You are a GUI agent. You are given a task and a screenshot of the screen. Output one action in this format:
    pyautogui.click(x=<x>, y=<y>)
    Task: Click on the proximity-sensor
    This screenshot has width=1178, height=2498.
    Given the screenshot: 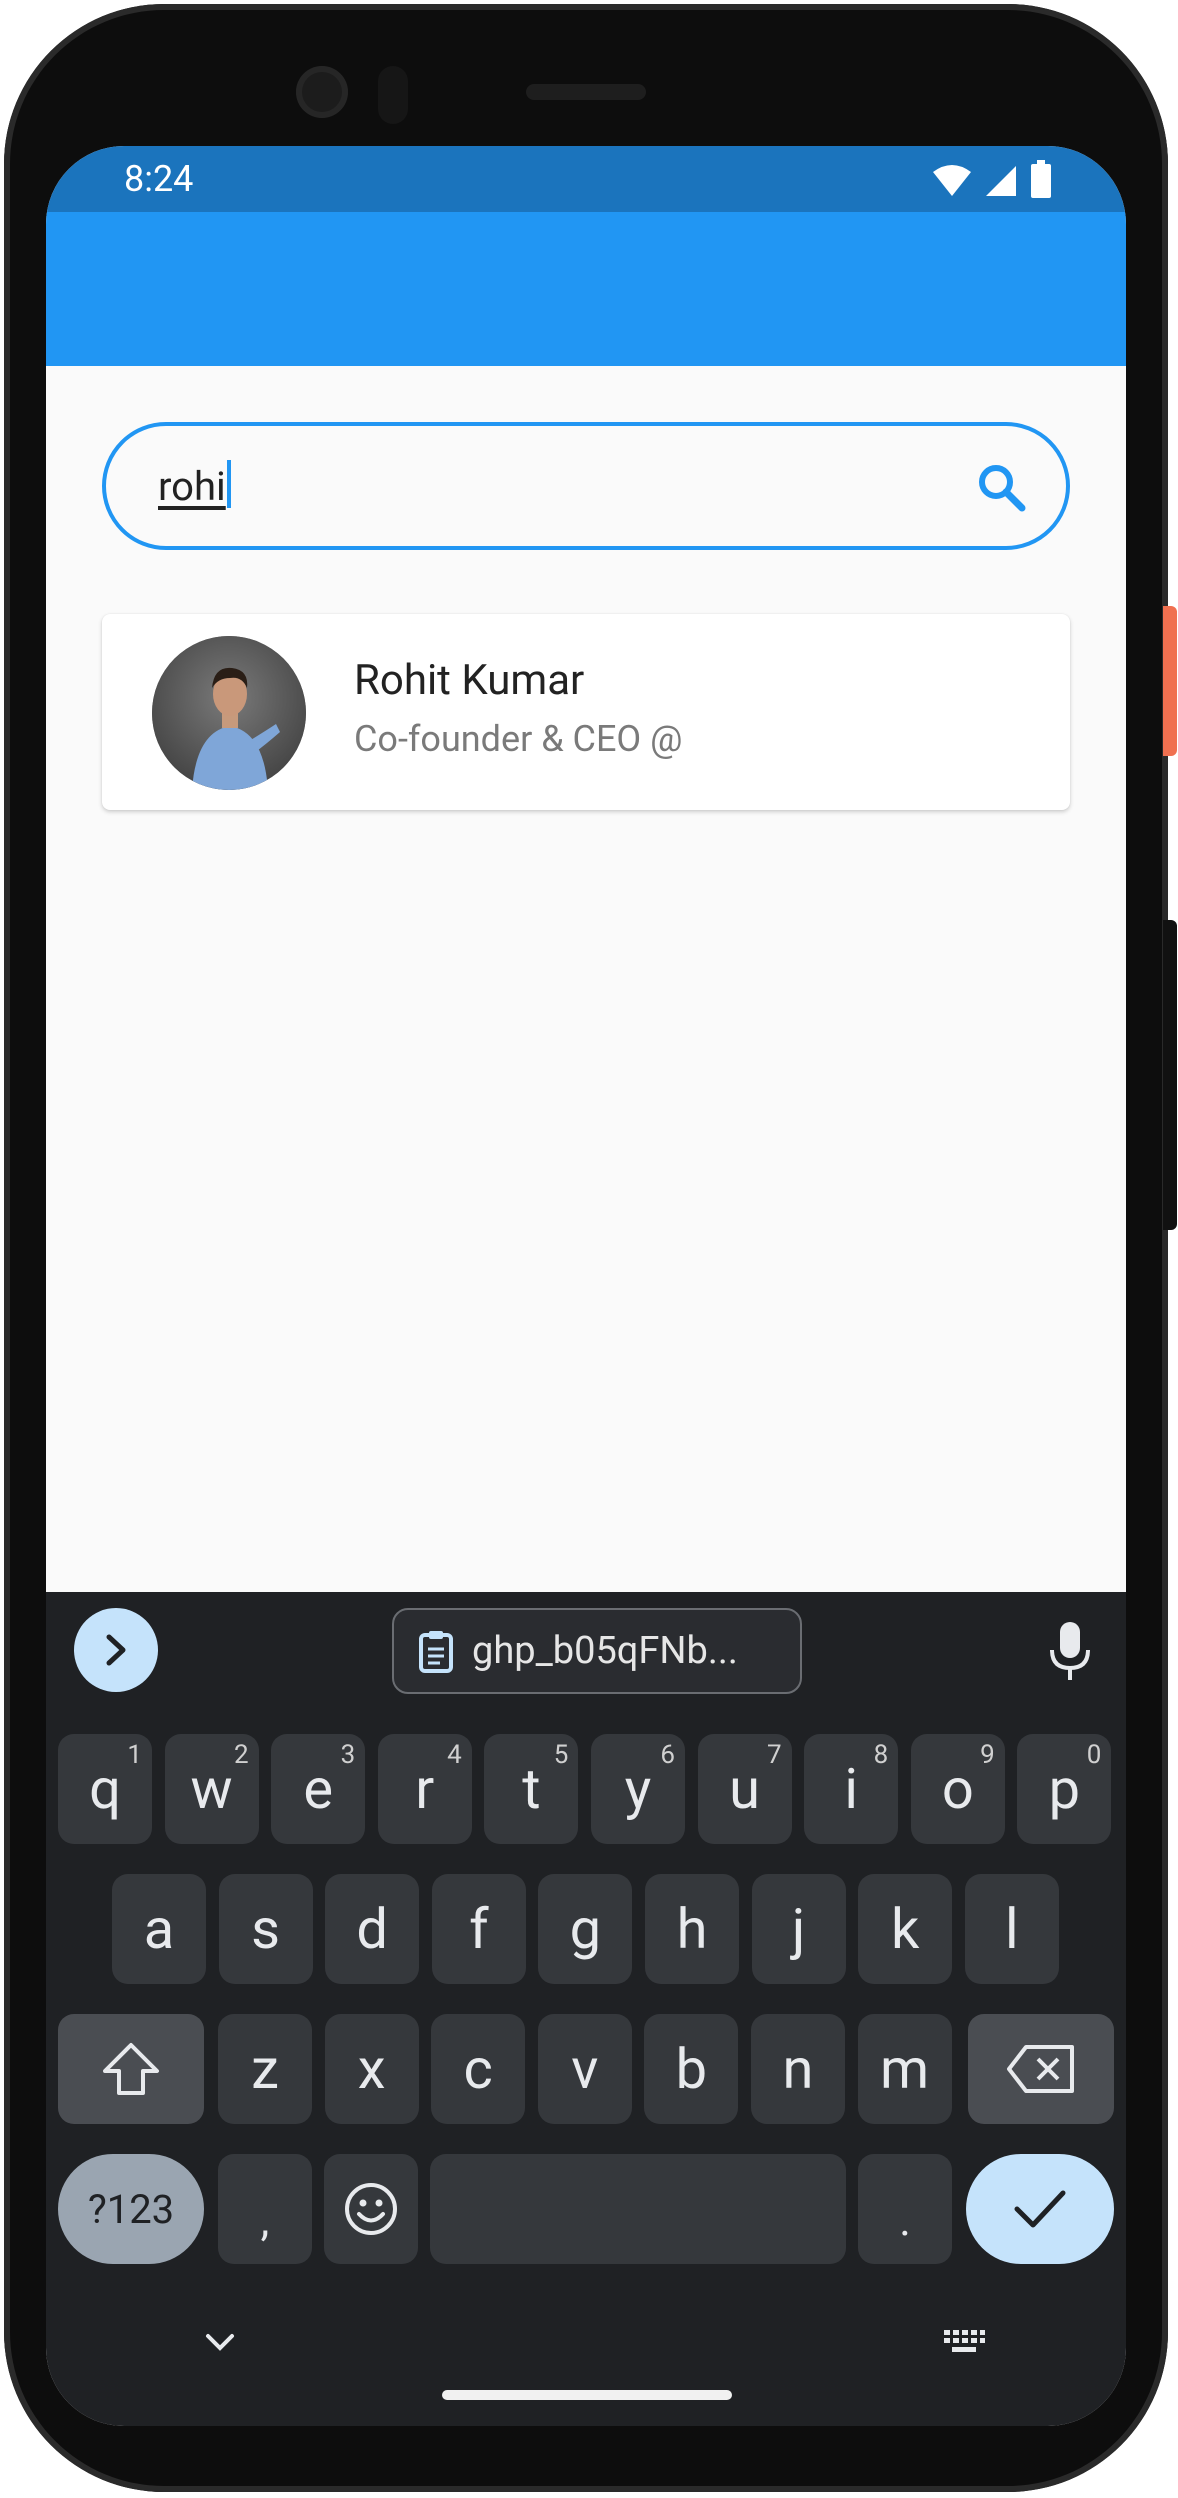 What is the action you would take?
    pyautogui.click(x=393, y=95)
    